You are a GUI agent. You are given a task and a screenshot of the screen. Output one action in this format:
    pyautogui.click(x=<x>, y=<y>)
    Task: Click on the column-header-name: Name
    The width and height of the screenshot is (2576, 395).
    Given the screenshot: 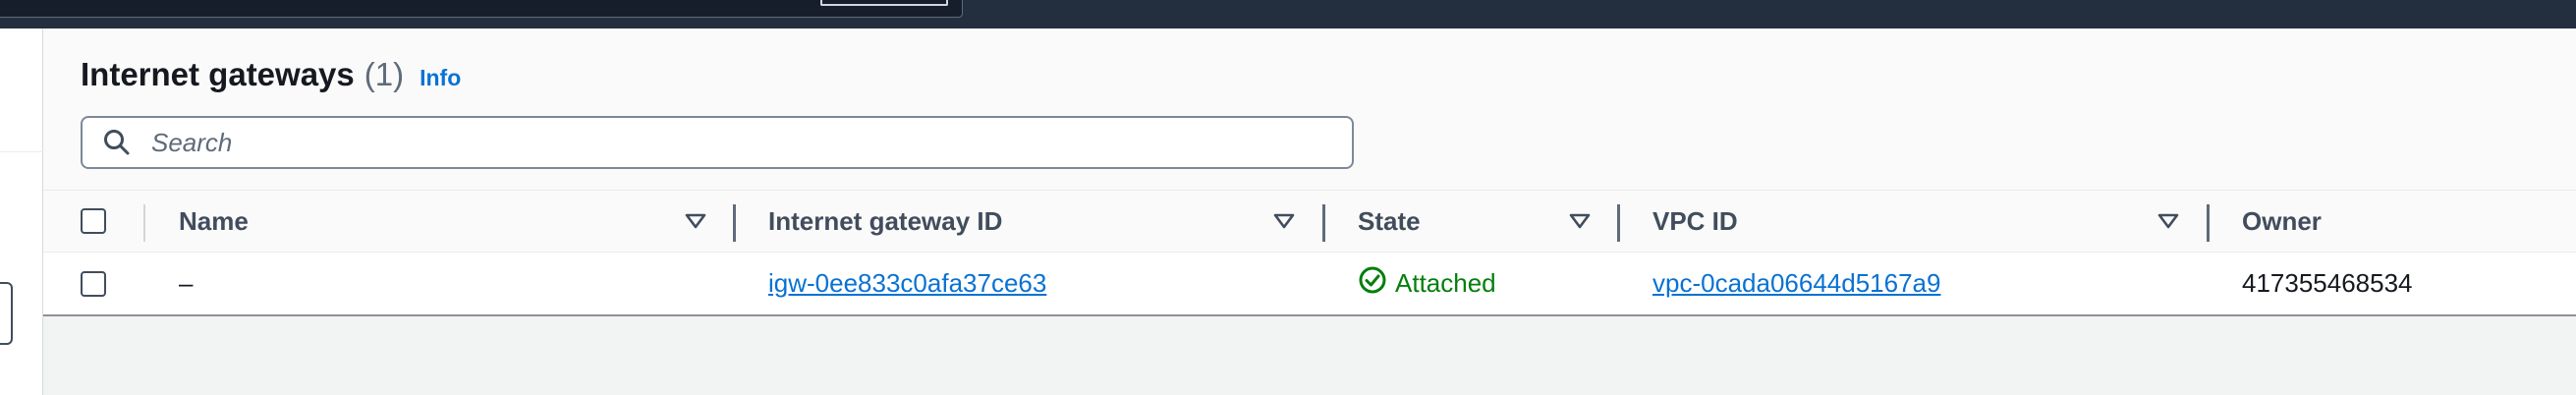 What is the action you would take?
    pyautogui.click(x=214, y=222)
    